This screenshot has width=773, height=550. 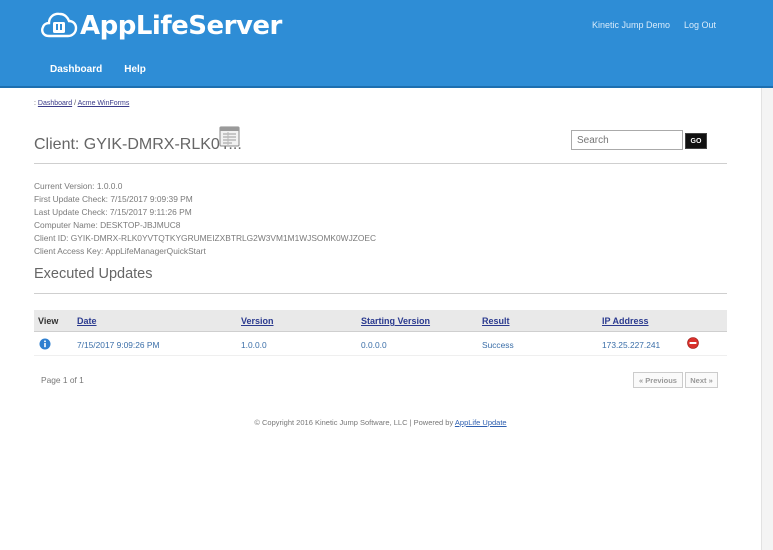 I want to click on breadcrumb-dashboard-link: Dashboard, so click(x=55, y=103).